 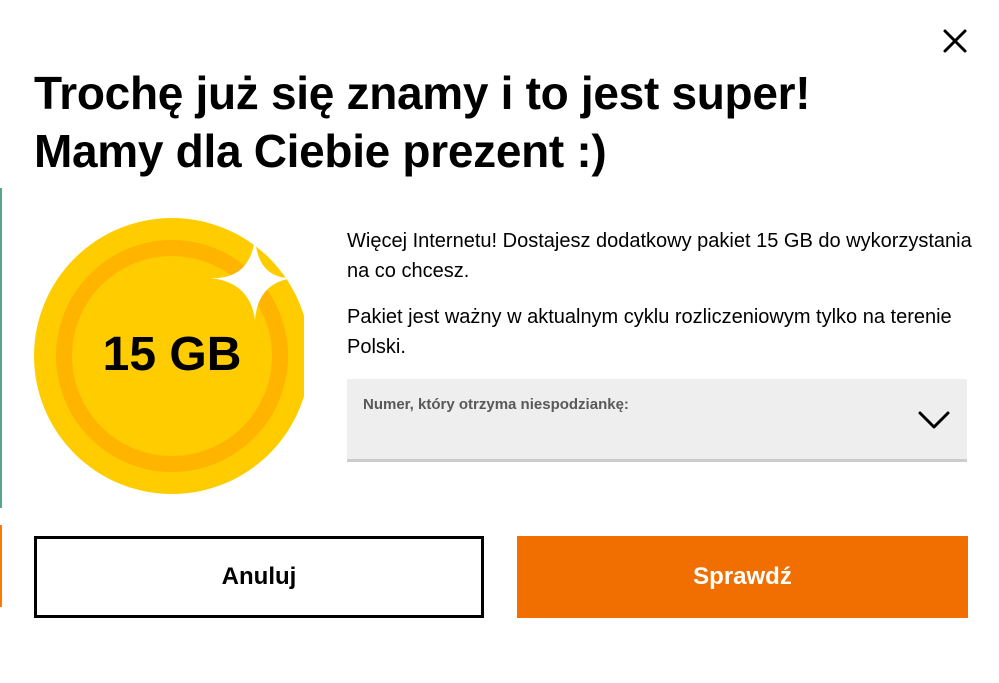 I want to click on title-line-2: Mamy dla Ciebie prezent :), so click(x=320, y=151).